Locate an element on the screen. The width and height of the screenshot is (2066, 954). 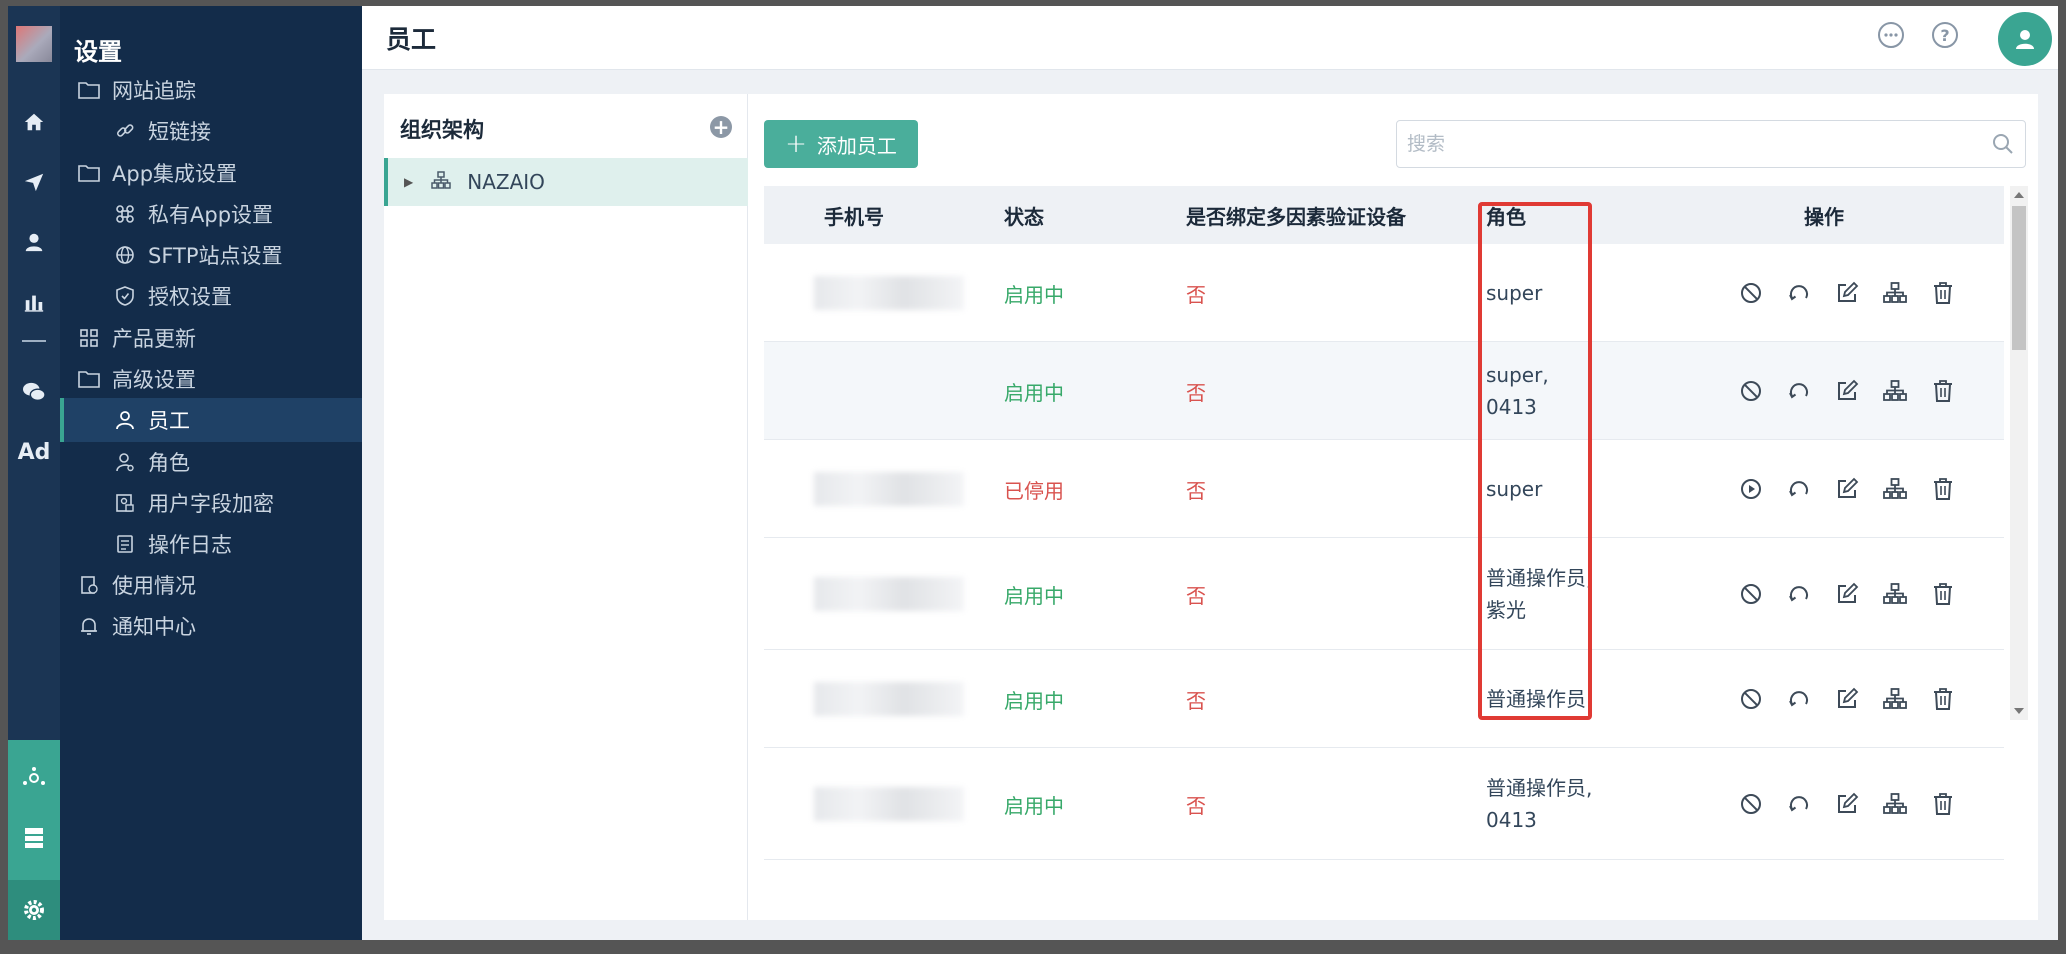
role-value: 普通操作员, 紫光 is located at coordinates (1539, 594).